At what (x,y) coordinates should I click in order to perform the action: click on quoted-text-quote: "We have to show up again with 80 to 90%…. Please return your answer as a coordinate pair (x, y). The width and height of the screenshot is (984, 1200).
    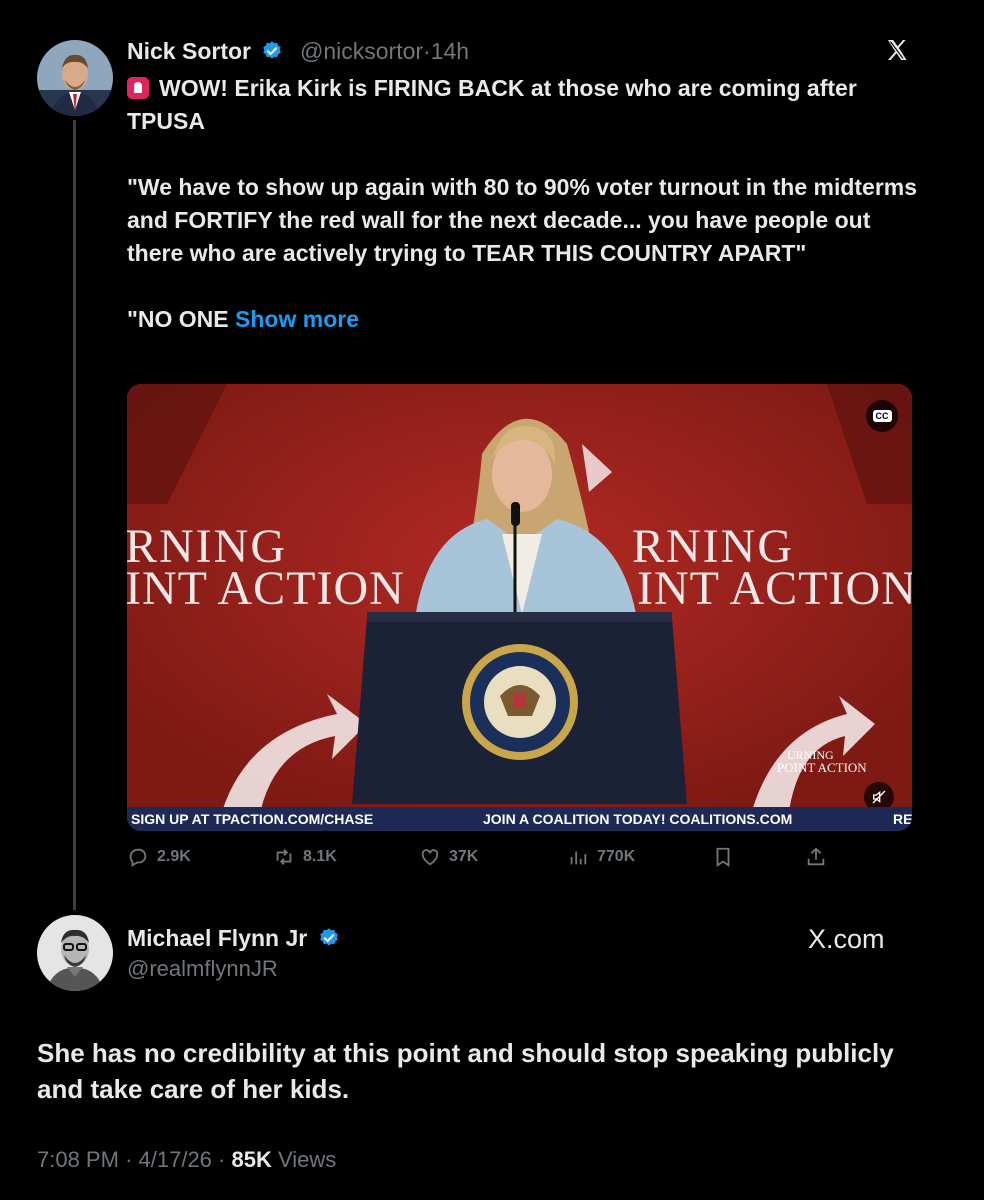
    Looking at the image, I should click on (522, 220).